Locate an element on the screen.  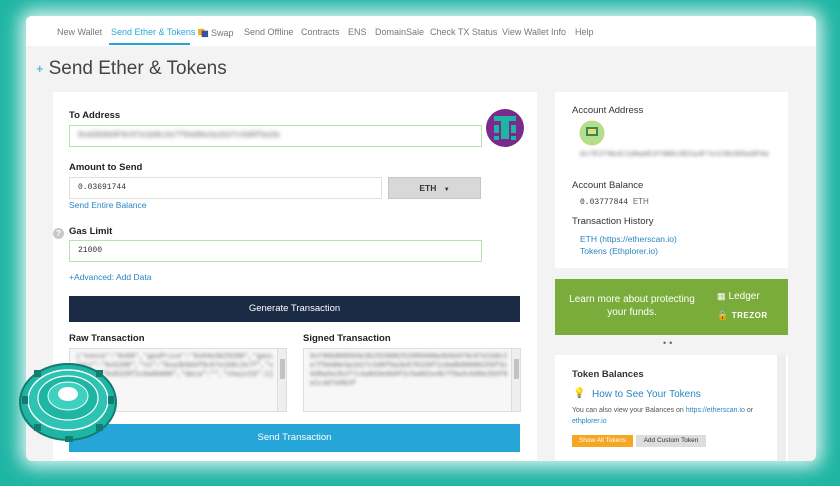
caret-down-icon: ▼ is located at coordinates (446, 190).